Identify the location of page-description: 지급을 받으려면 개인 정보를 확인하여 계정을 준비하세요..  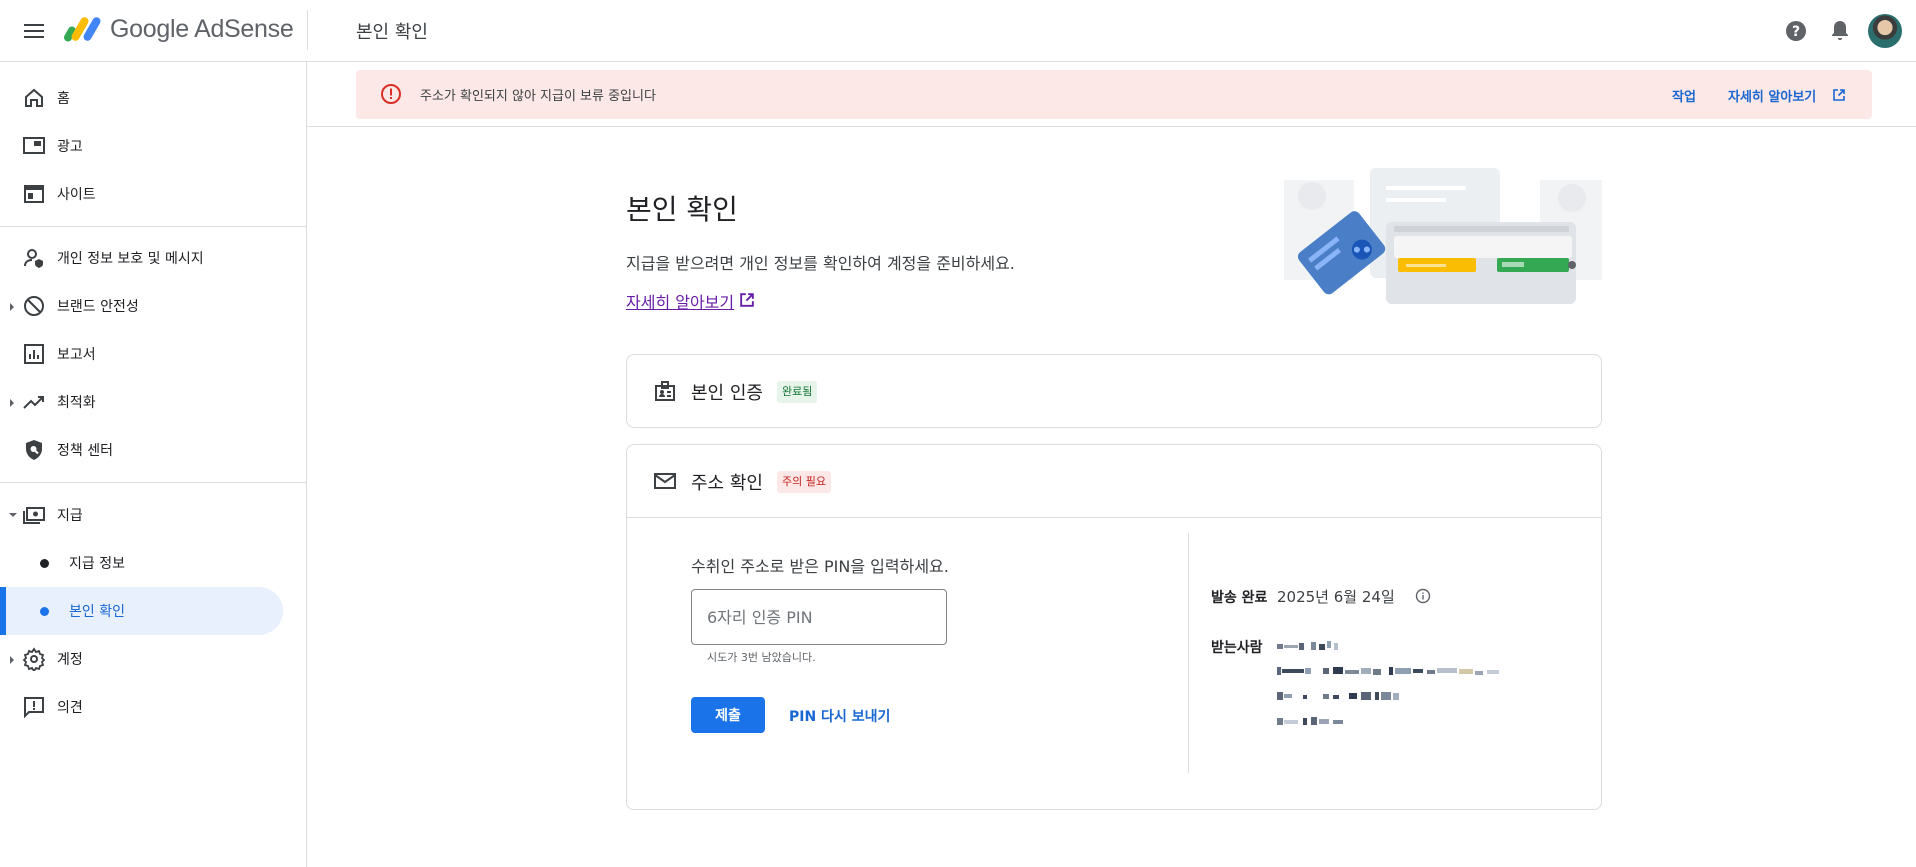
(820, 263).